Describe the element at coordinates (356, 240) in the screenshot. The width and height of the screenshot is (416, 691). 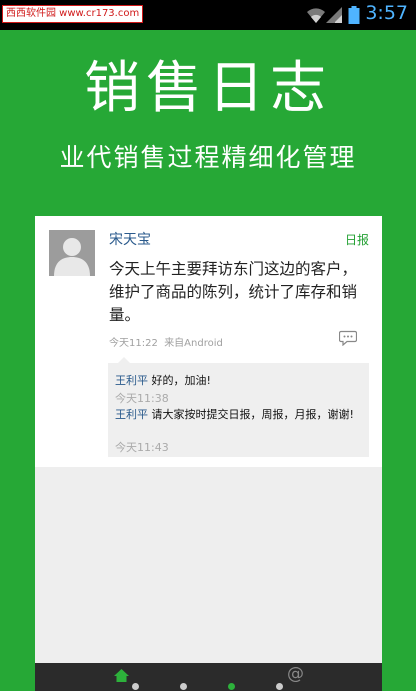
I see `post-type-tag: 日报` at that location.